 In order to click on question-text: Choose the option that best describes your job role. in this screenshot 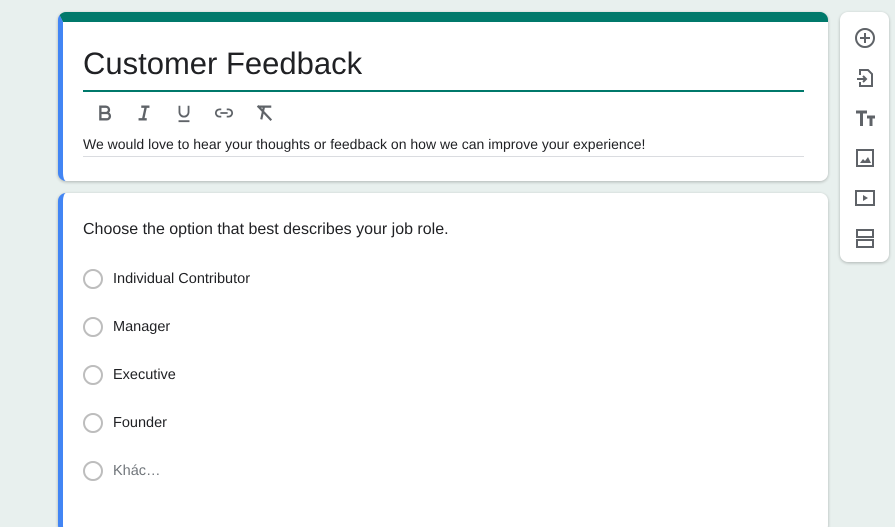, I will do `click(266, 230)`.